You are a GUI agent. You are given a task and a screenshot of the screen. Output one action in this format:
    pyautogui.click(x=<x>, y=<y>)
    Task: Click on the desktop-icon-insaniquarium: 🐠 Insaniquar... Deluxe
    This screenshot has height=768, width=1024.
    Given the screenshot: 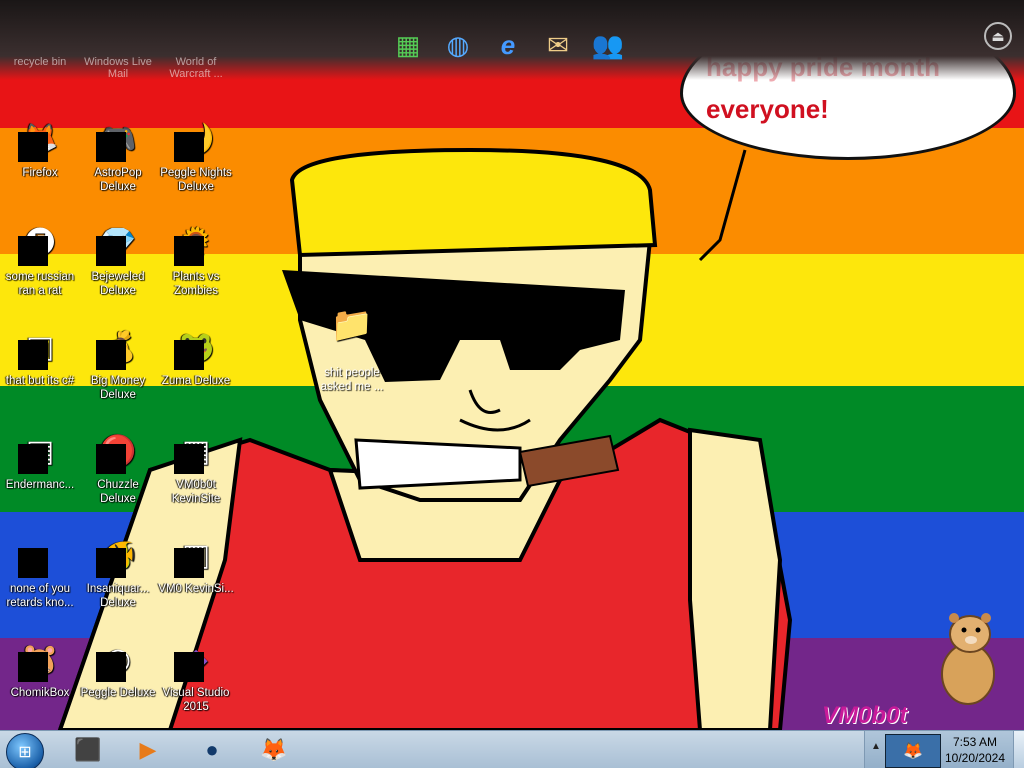 What is the action you would take?
    pyautogui.click(x=118, y=572)
    